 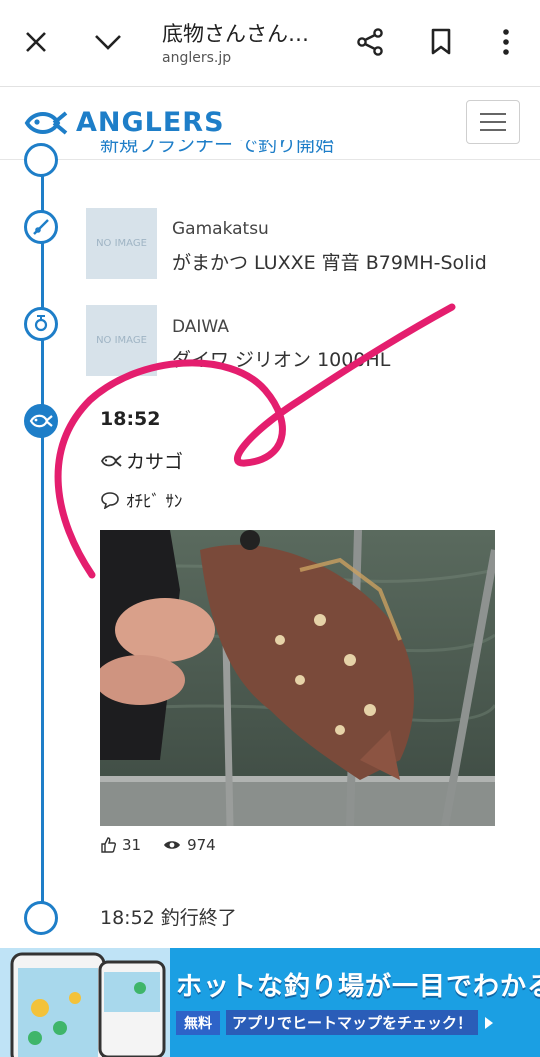 I want to click on app-ad-banner: ホットな釣り場が一目でわかる 無料 アプリでヒートマップをチェック！, so click(x=270, y=1002).